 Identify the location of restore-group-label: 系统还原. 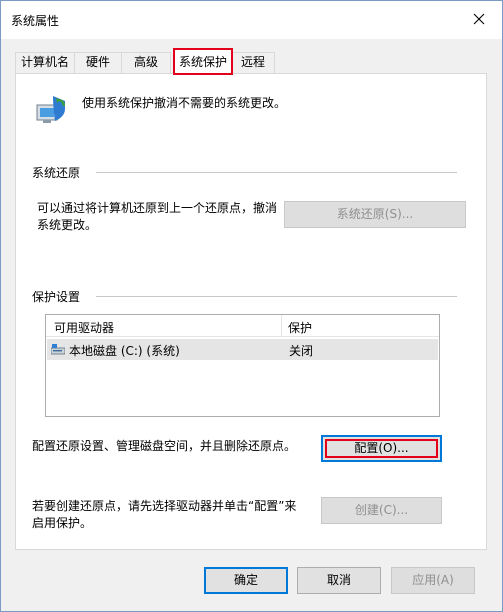
(59, 172).